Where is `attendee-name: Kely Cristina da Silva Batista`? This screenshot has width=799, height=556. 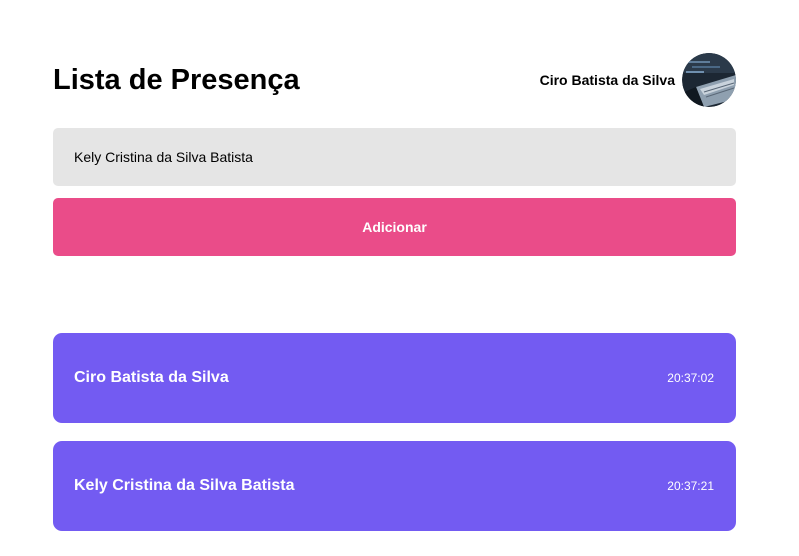
attendee-name: Kely Cristina da Silva Batista is located at coordinates (184, 485).